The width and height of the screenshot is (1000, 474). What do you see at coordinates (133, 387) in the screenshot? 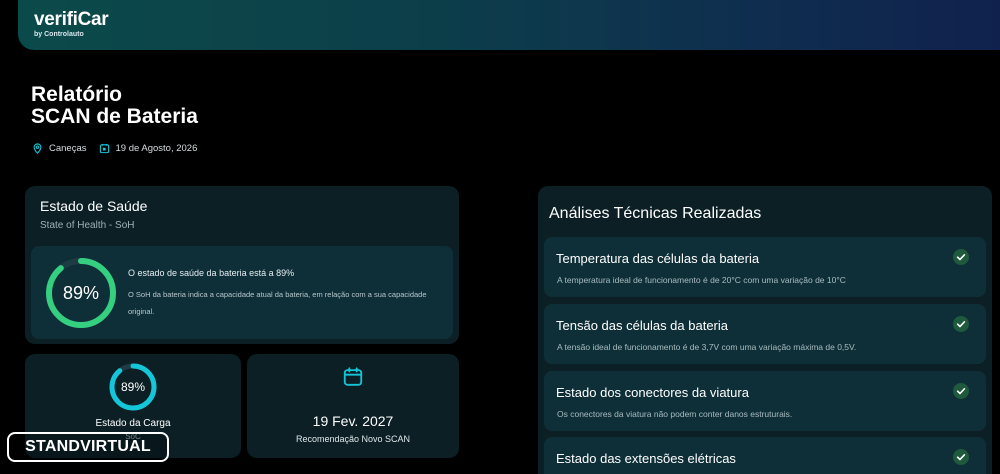
I see `soc-value: 89%` at bounding box center [133, 387].